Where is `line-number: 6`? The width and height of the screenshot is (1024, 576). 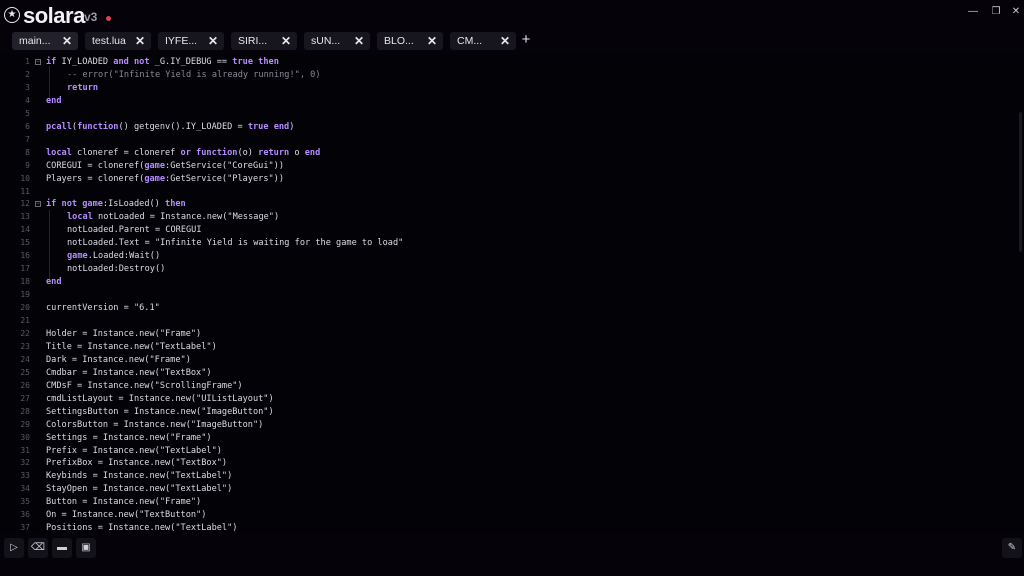 line-number: 6 is located at coordinates (27, 126).